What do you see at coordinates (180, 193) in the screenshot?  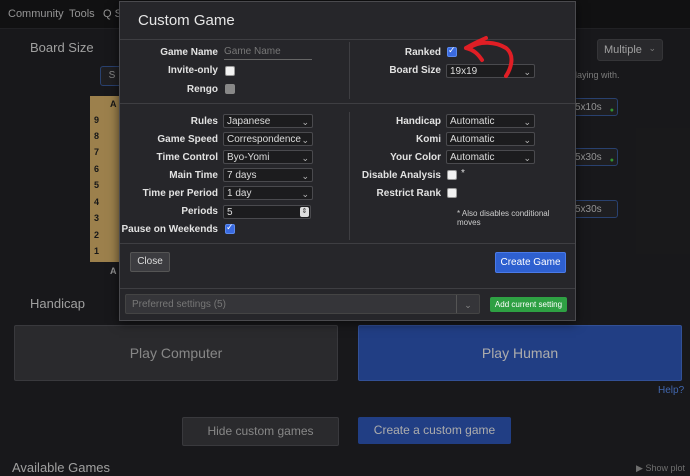 I see `time-per-period-label: Time per Period` at bounding box center [180, 193].